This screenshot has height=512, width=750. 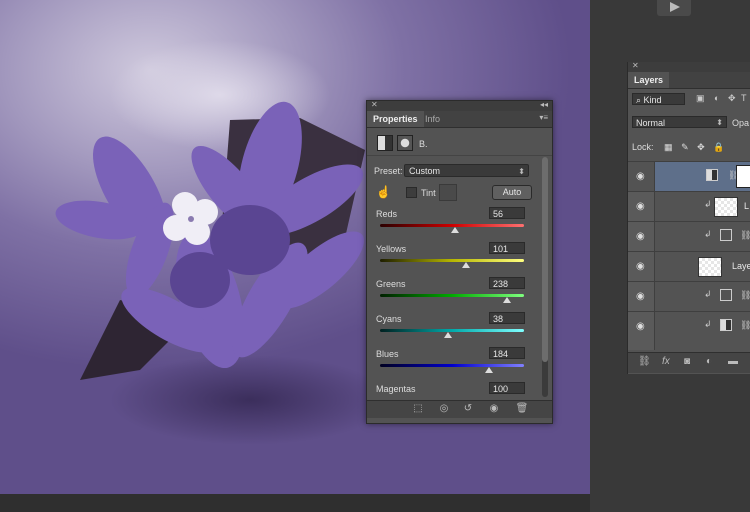 What do you see at coordinates (418, 408) in the screenshot?
I see `clip-to-layer-icon: ⬚` at bounding box center [418, 408].